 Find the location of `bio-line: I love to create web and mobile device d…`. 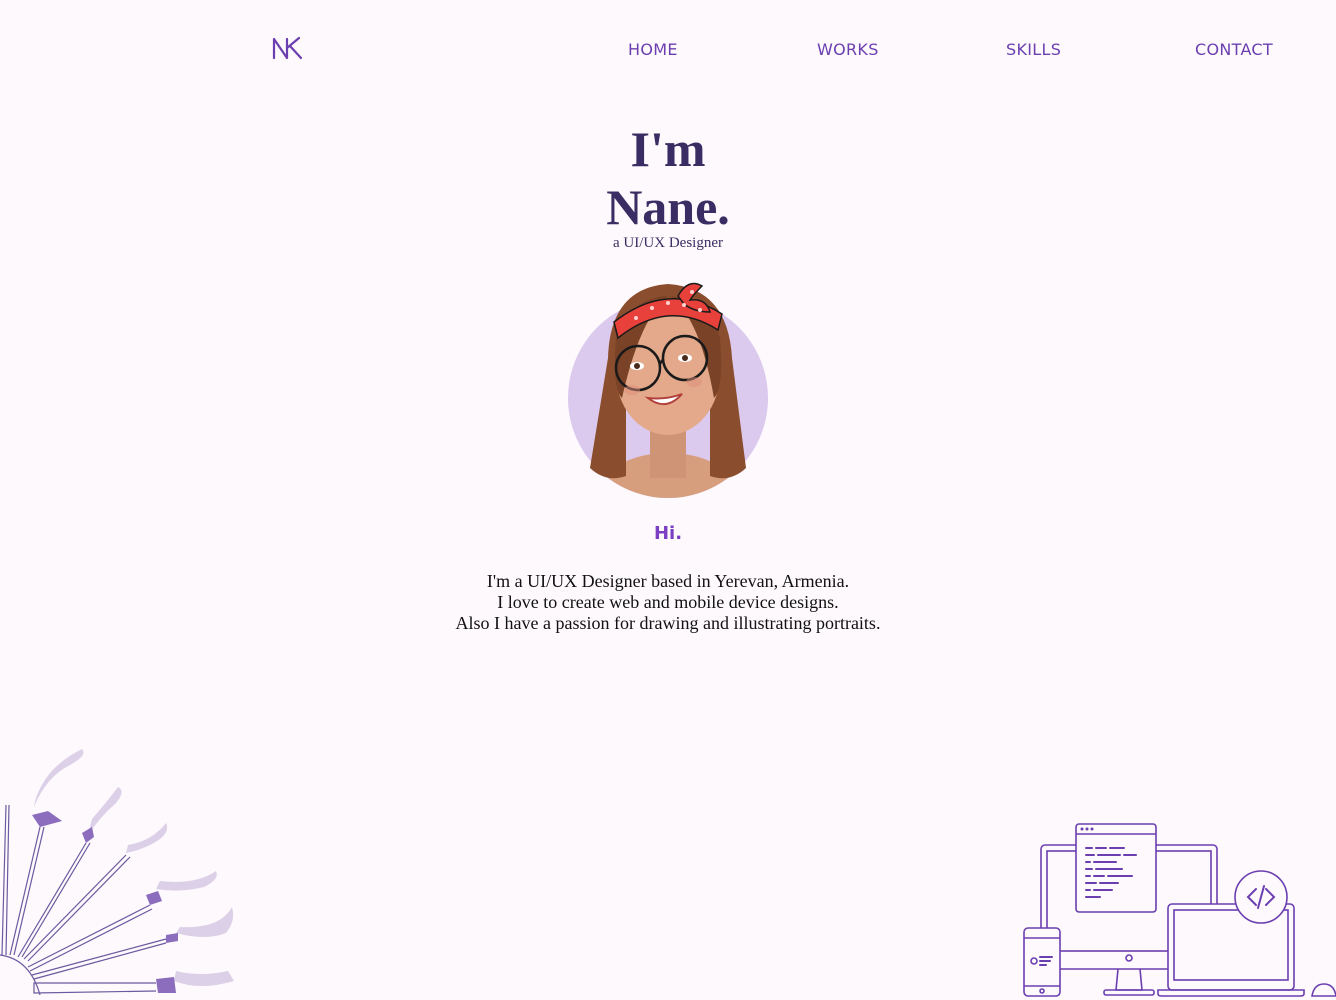

bio-line: I love to create web and mobile device d… is located at coordinates (668, 602).